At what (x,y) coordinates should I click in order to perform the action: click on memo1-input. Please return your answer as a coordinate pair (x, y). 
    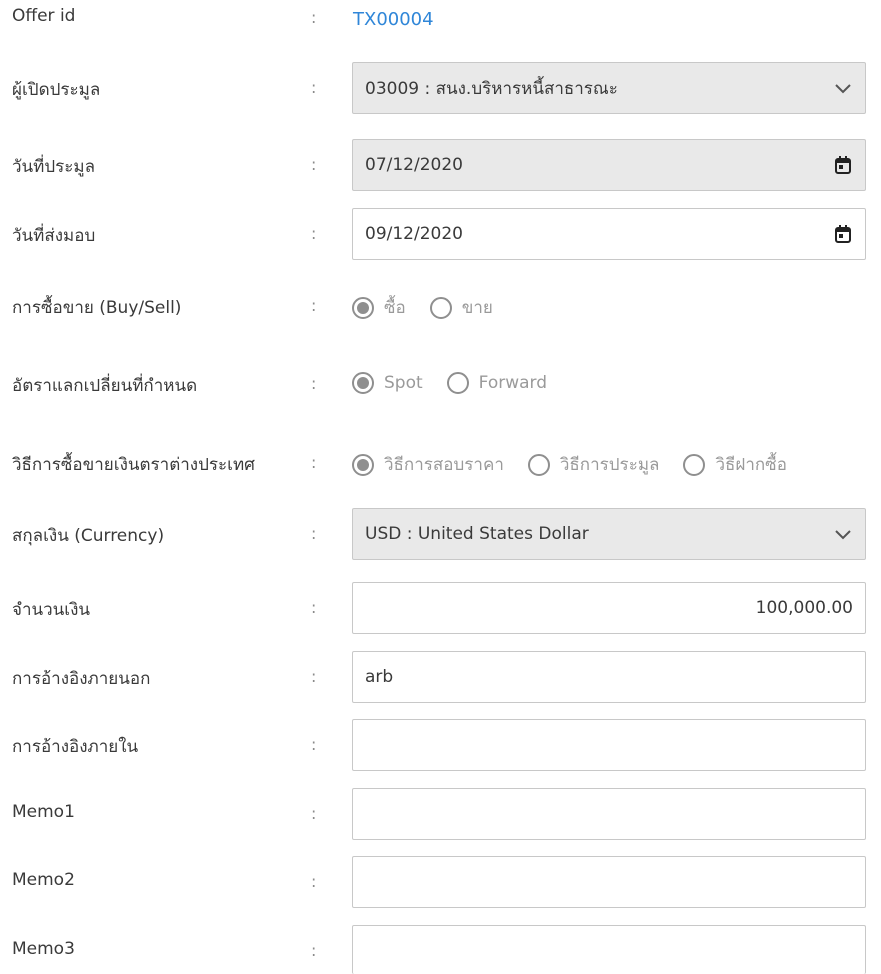
    Looking at the image, I should click on (609, 814).